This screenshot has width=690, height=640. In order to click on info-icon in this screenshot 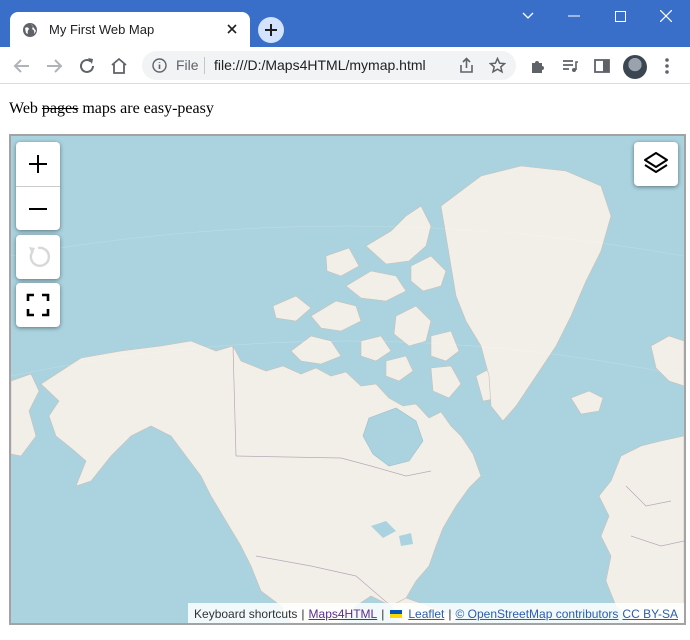, I will do `click(159, 65)`.